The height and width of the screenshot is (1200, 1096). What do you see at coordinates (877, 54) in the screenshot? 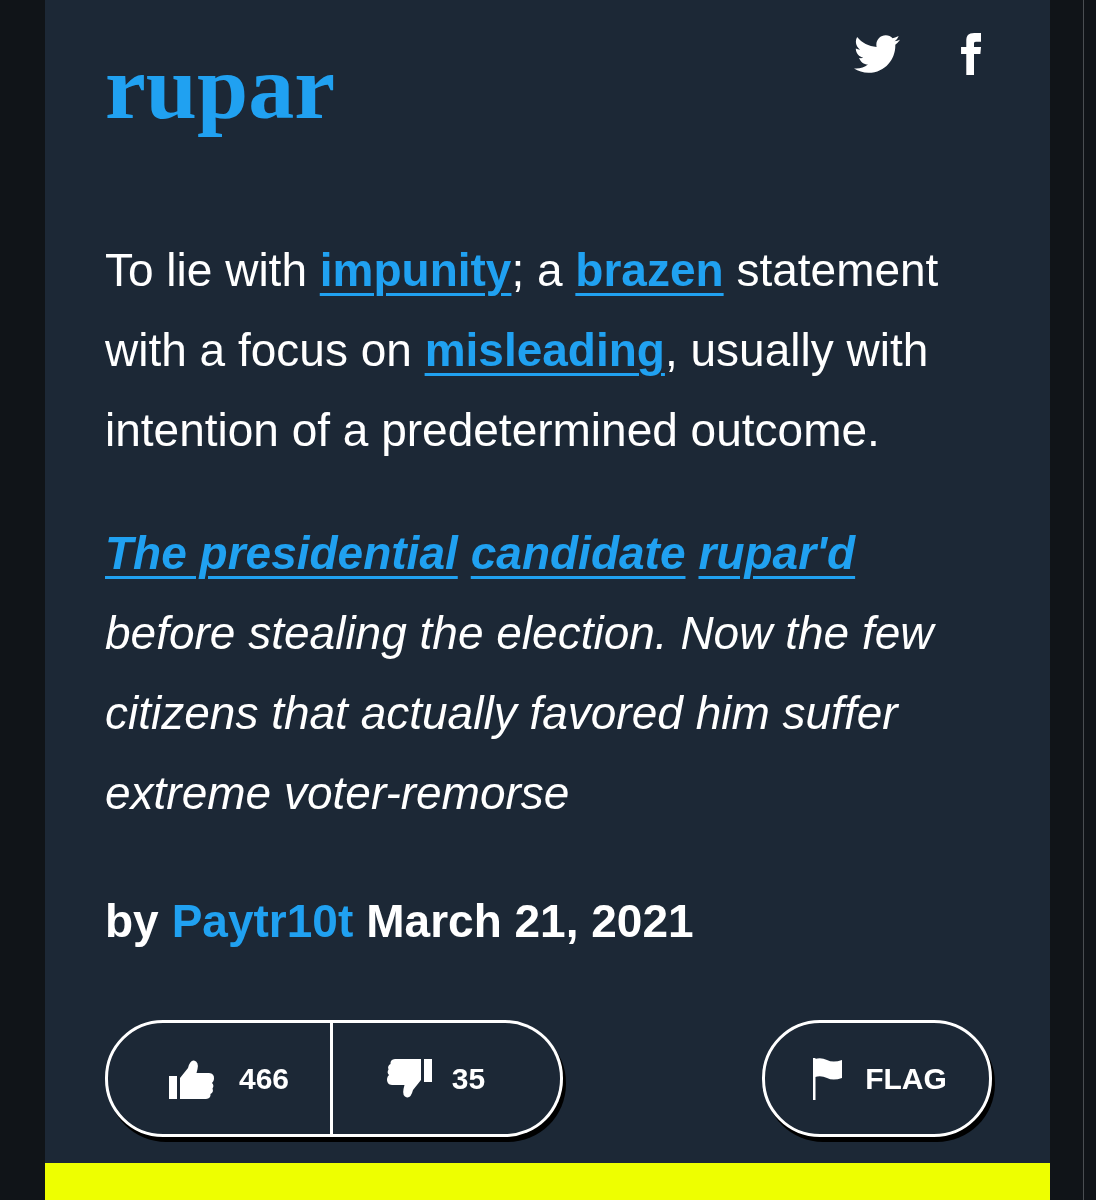
I see `bird-icon` at bounding box center [877, 54].